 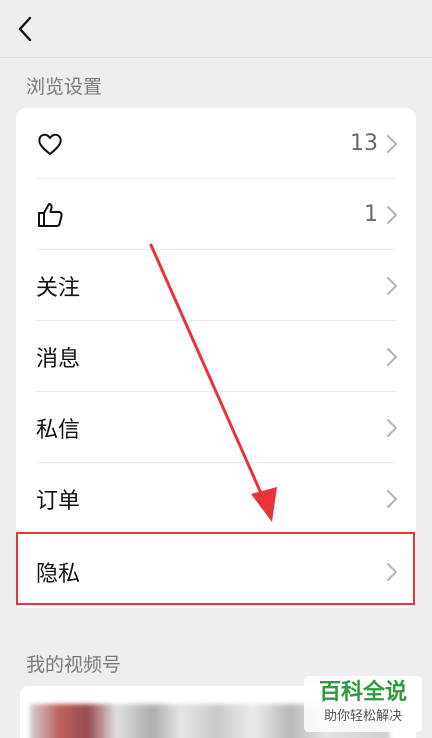 I want to click on watermark-logo: 百科全说 助你轻松解决, so click(x=363, y=704).